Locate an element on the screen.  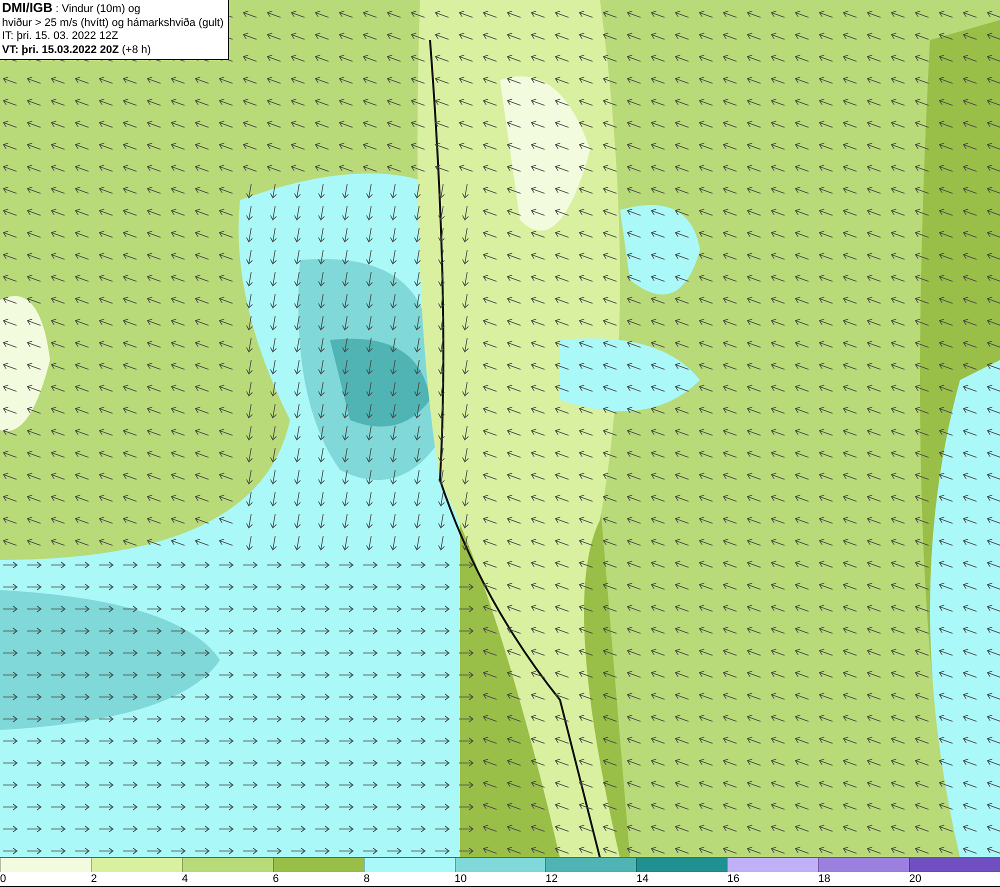
header-line: IT: þri. 15. 03. 2022 12Z is located at coordinates (61, 37).